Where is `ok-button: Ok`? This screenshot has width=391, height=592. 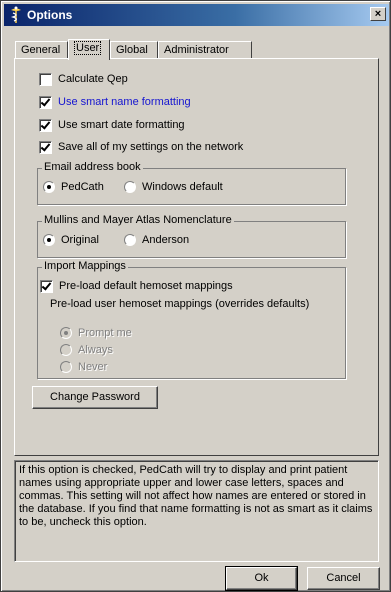
ok-button: Ok is located at coordinates (261, 578).